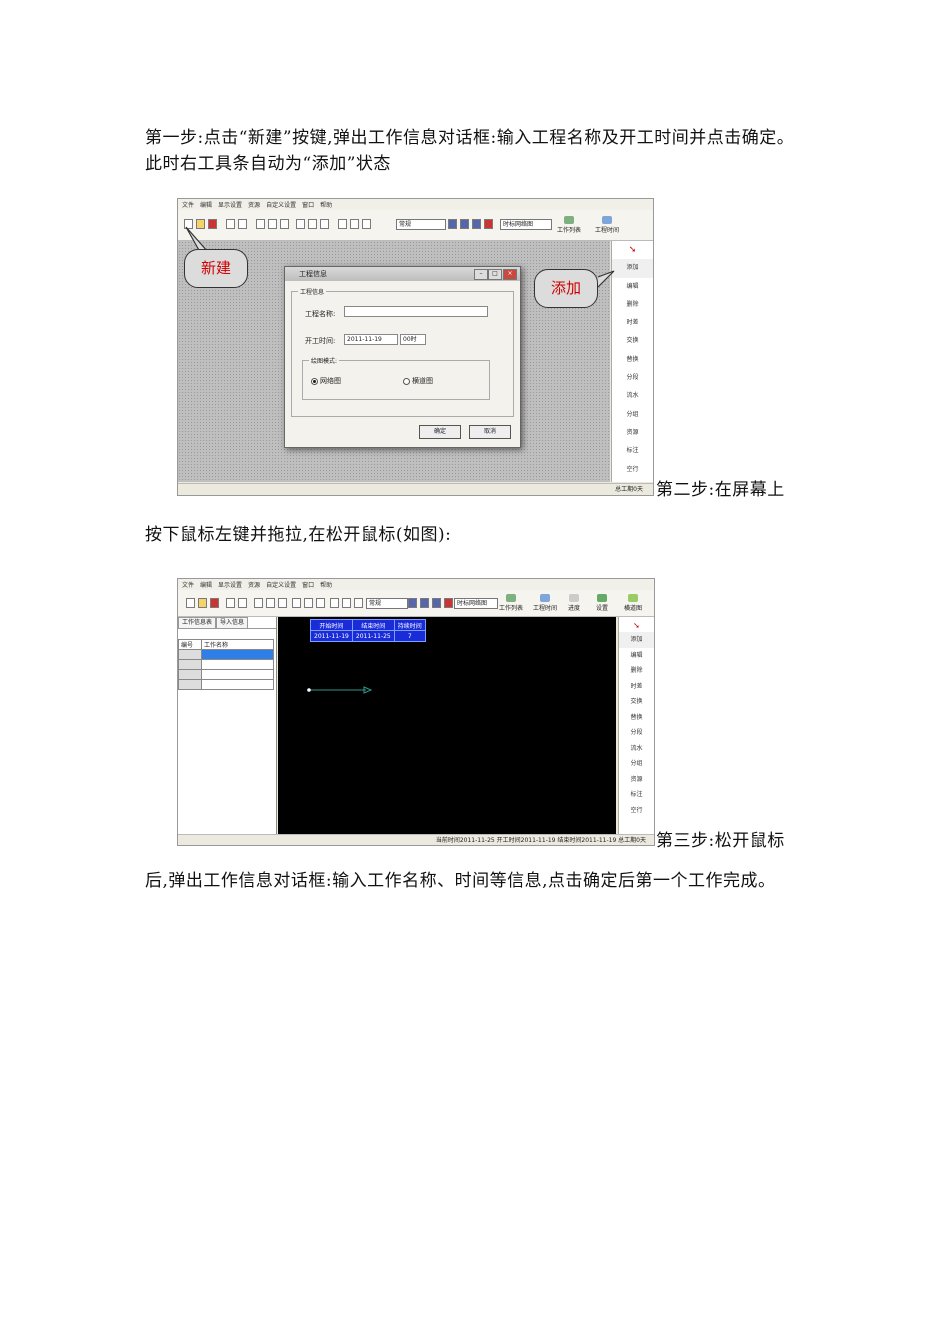 The image size is (950, 1344). What do you see at coordinates (632, 250) in the screenshot?
I see `pointer-icon: ➘` at bounding box center [632, 250].